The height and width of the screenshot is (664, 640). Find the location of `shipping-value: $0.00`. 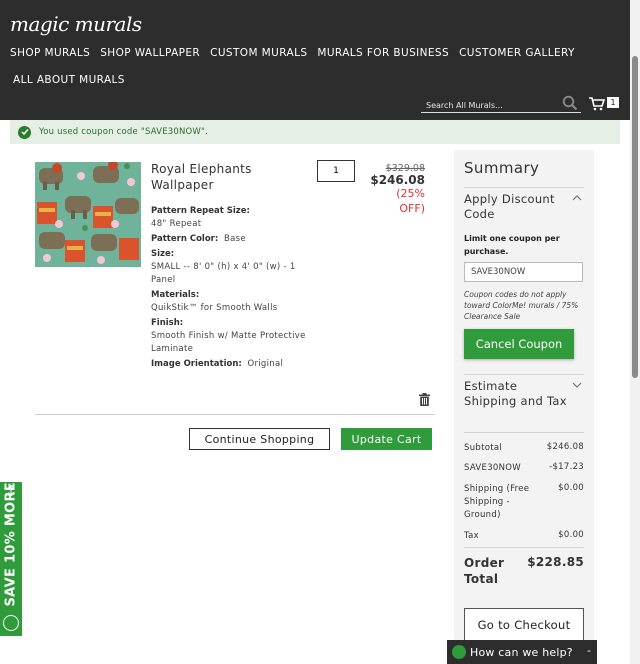

shipping-value: $0.00 is located at coordinates (571, 488).